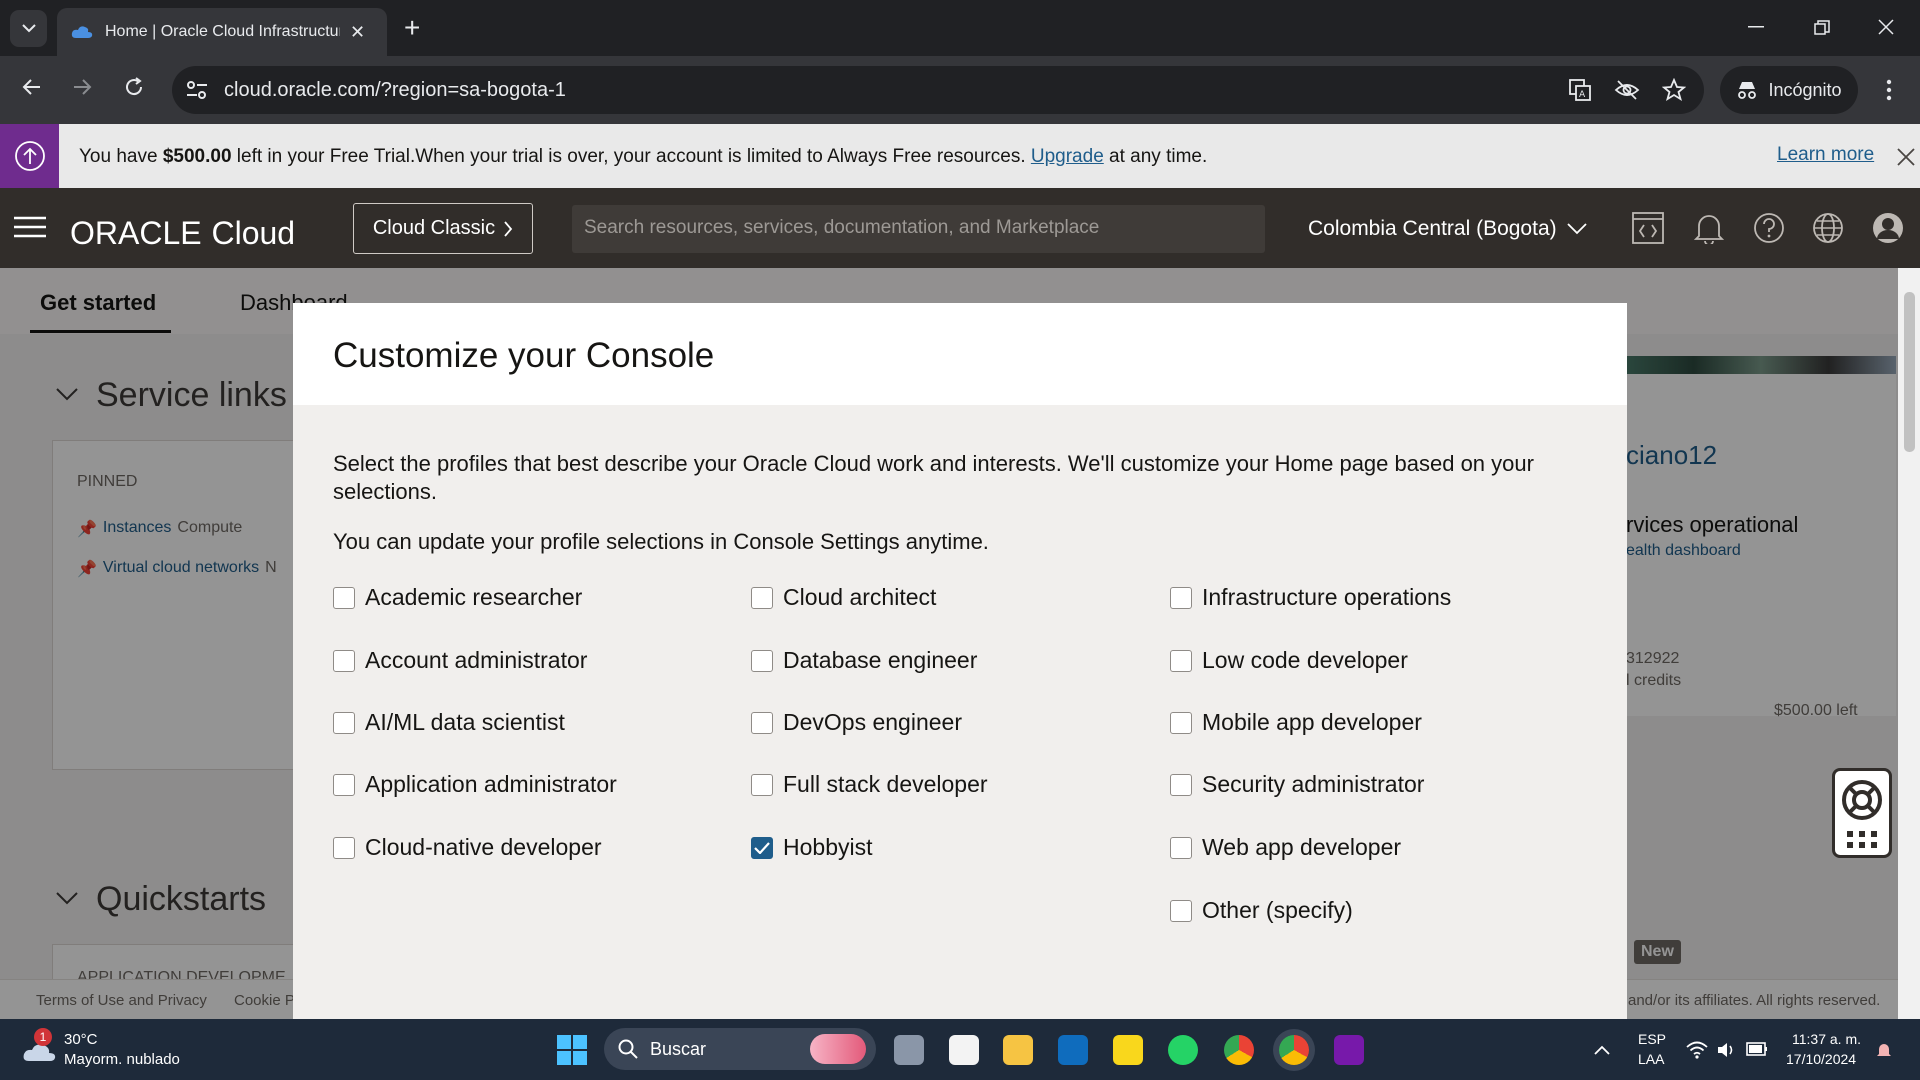 This screenshot has height=1080, width=1920. Describe the element at coordinates (1909, 372) in the screenshot. I see `scrollbar-thumb` at that location.